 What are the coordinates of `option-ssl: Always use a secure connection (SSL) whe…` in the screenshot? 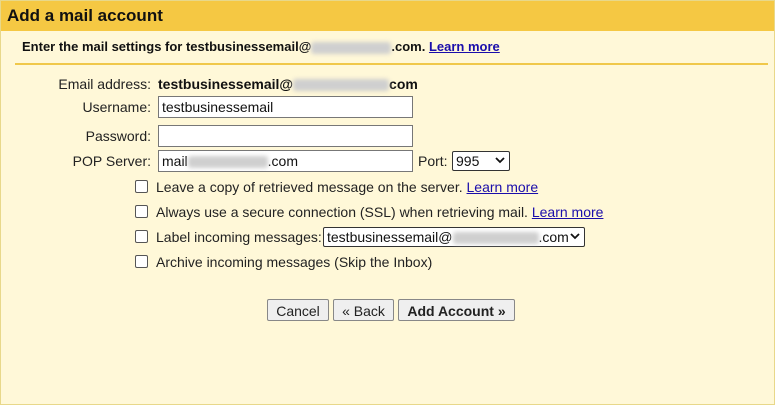 It's located at (369, 212).